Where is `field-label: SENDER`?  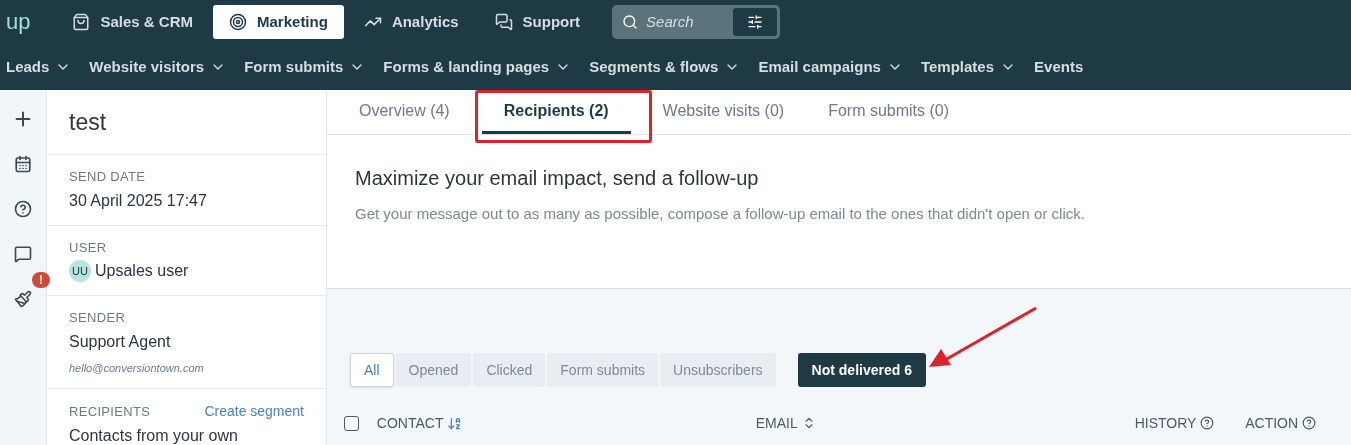 field-label: SENDER is located at coordinates (97, 318).